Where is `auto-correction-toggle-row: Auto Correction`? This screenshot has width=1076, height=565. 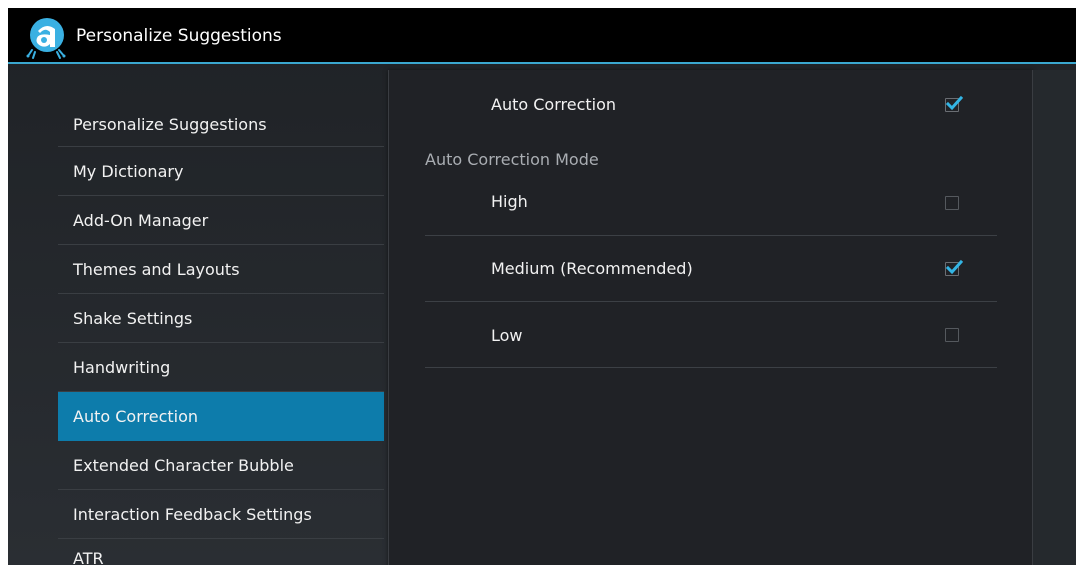
auto-correction-toggle-row: Auto Correction is located at coordinates (711, 104).